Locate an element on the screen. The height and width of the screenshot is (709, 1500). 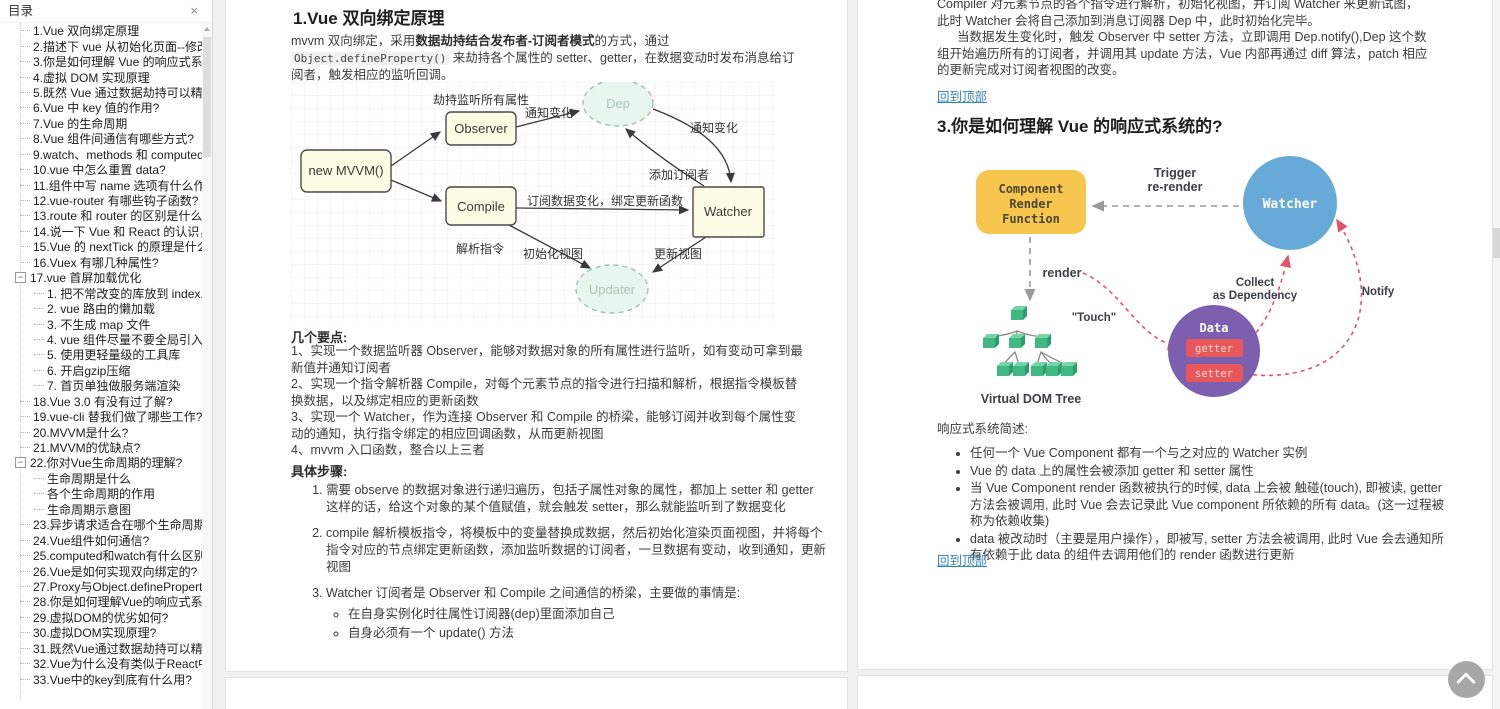
toc-item: 13.route 和 router 的区别是什么? is located at coordinates (101, 215).